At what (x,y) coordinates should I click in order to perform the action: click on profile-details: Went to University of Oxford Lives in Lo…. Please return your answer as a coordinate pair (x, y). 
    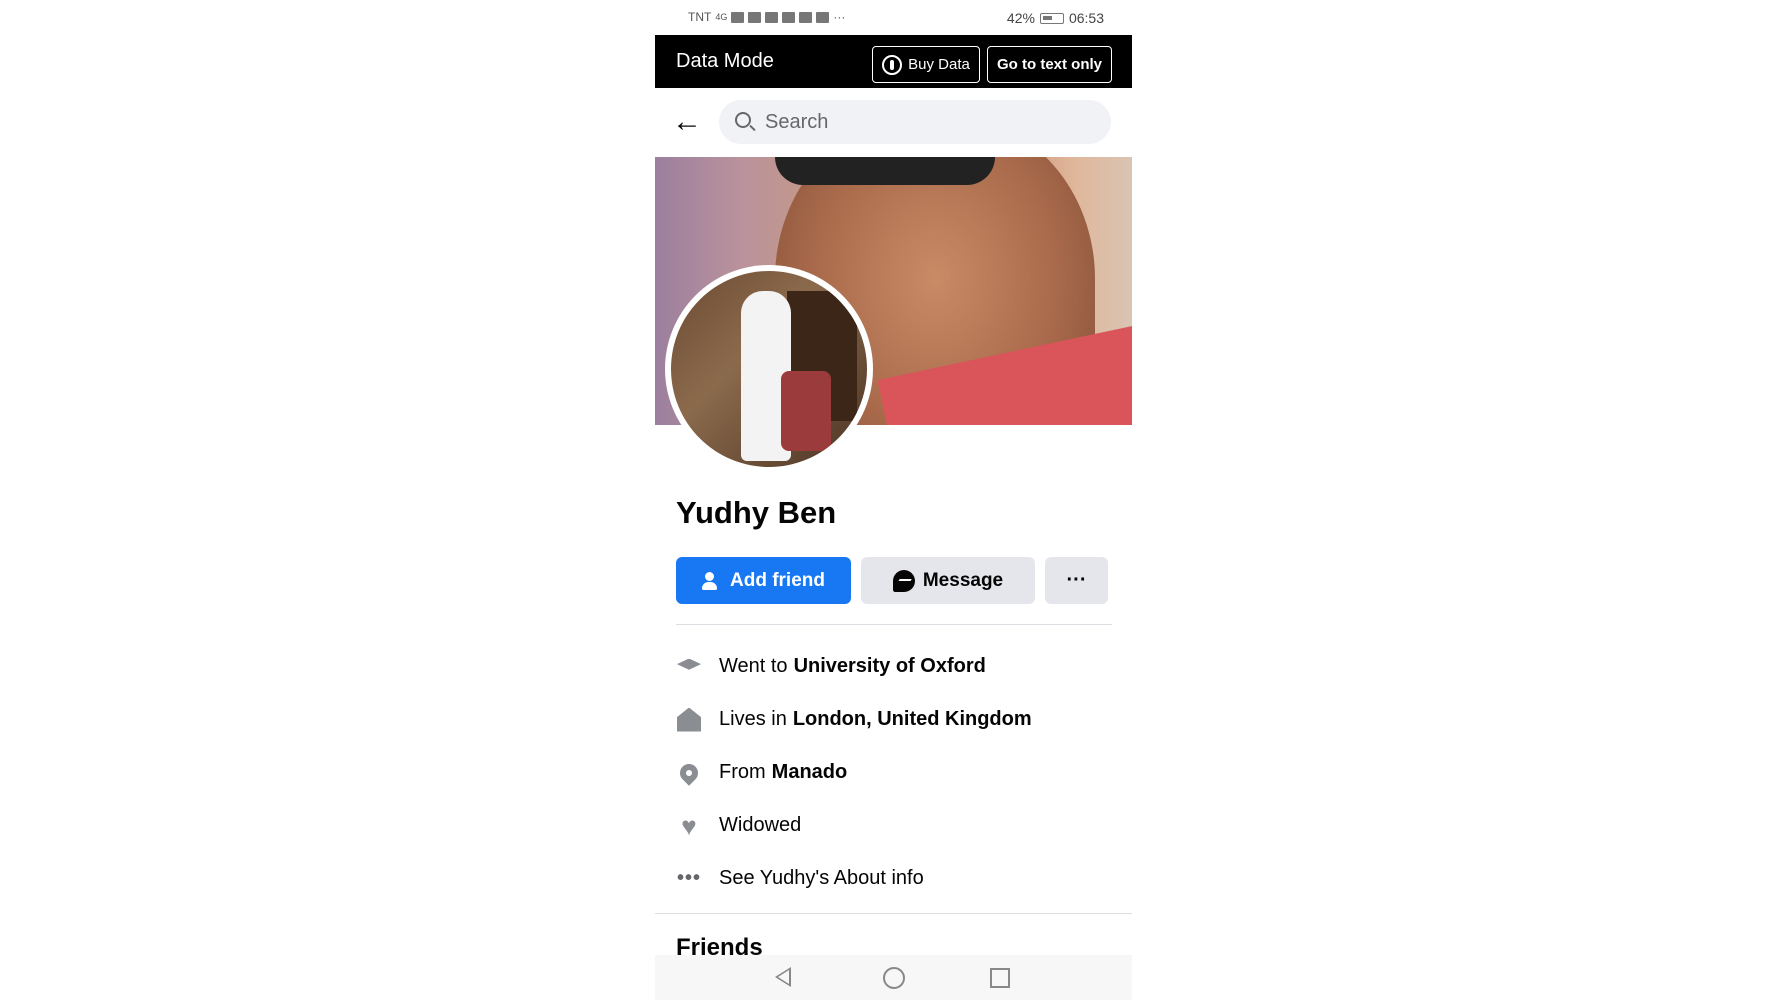
    Looking at the image, I should click on (894, 772).